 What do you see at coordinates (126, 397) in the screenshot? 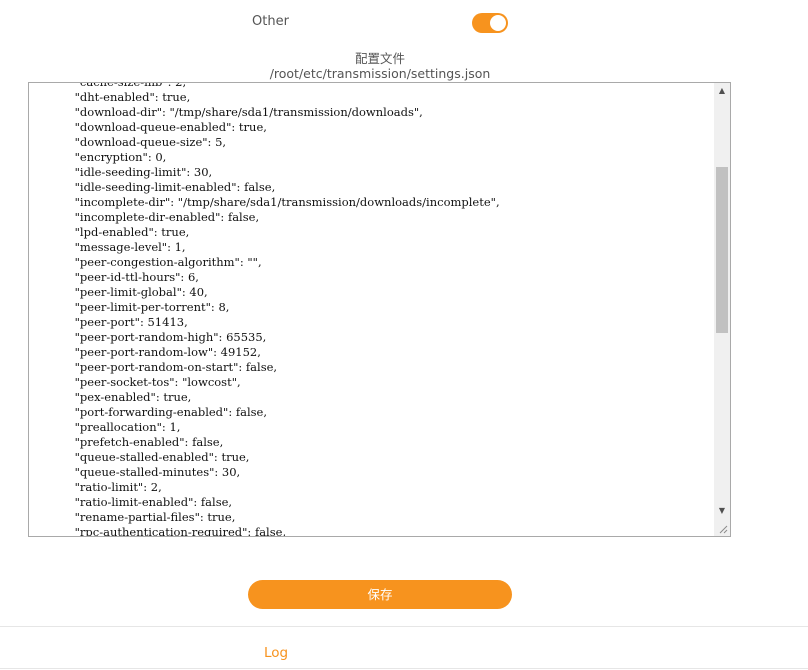
I see `config-line: "pex-enabled": true,` at bounding box center [126, 397].